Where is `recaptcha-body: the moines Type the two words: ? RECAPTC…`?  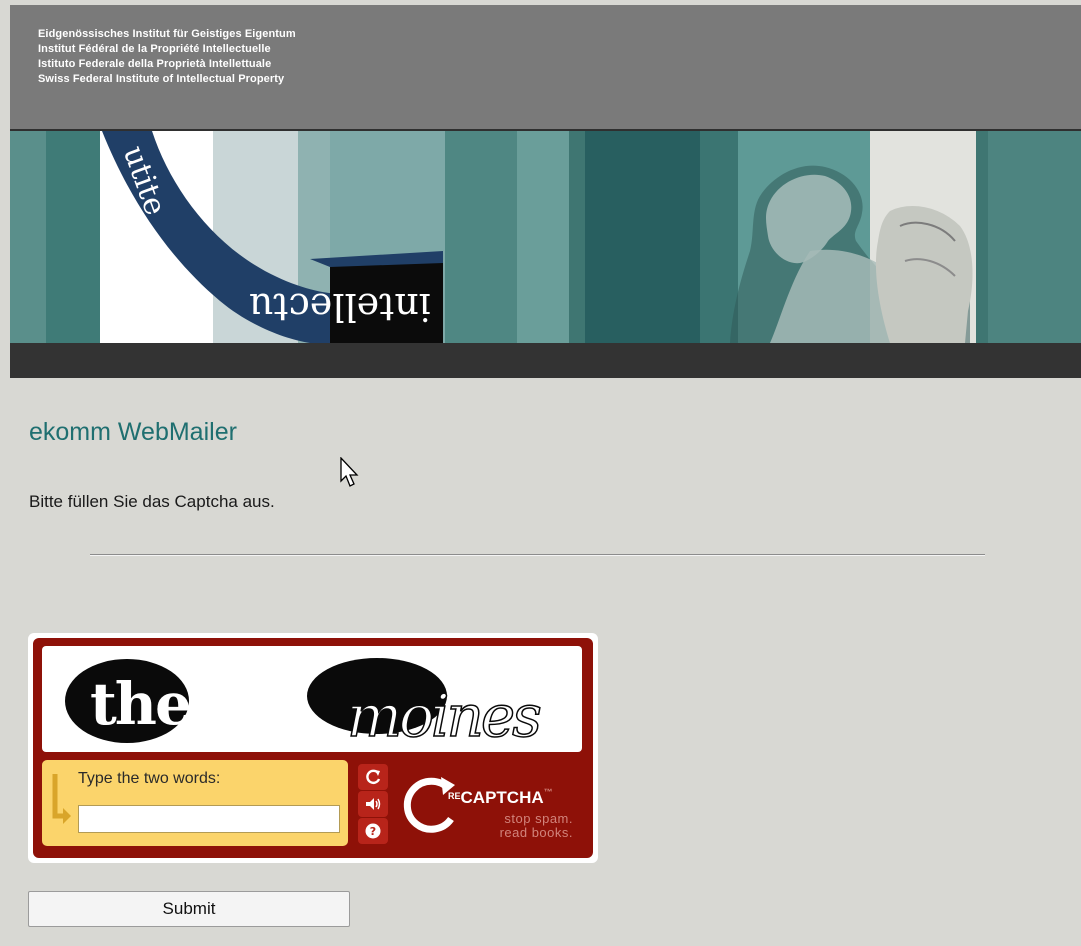 recaptcha-body: the moines Type the two words: ? RECAPTC… is located at coordinates (313, 748).